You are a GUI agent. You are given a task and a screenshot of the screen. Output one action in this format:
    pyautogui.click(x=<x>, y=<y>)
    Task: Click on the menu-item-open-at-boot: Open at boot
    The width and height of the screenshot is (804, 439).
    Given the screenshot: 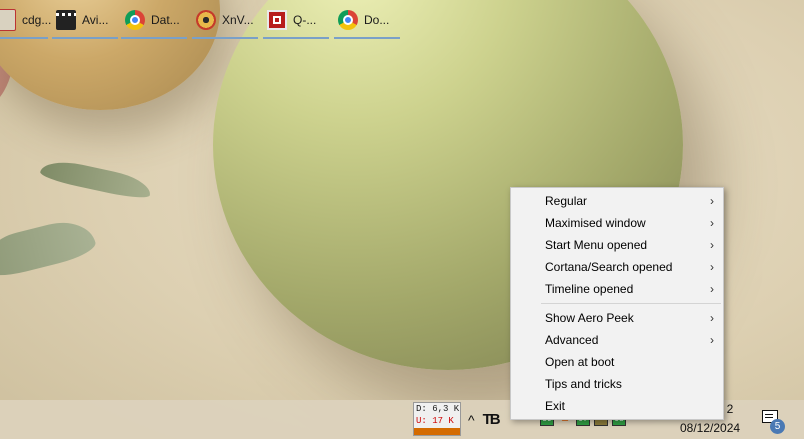 What is the action you would take?
    pyautogui.click(x=617, y=362)
    